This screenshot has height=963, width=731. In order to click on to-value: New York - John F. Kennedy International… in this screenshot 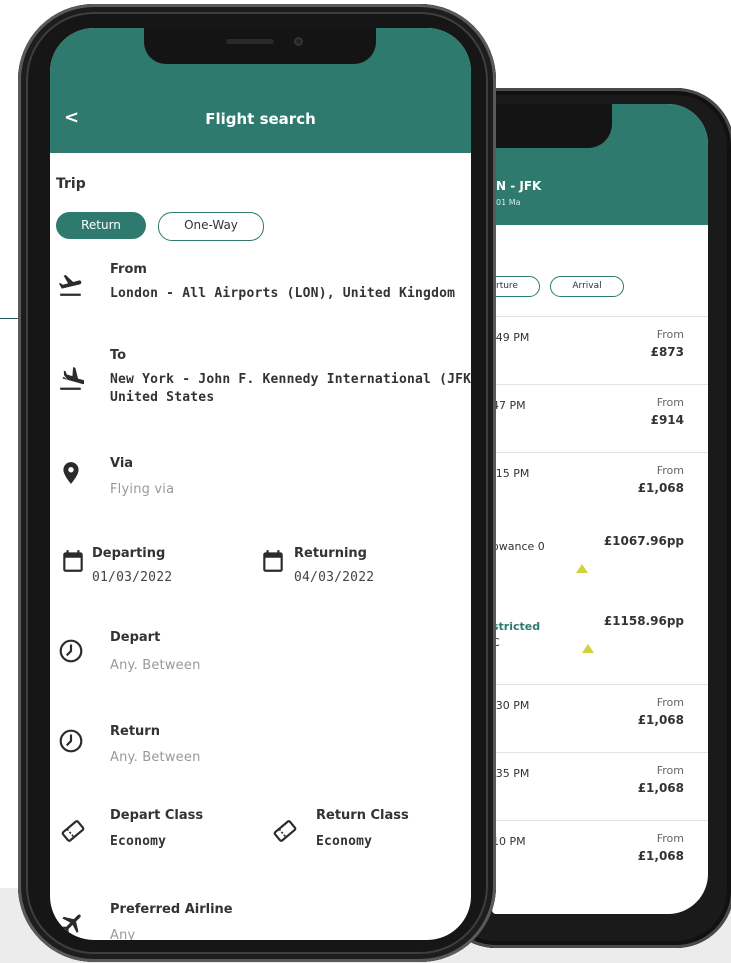, I will do `click(290, 379)`.